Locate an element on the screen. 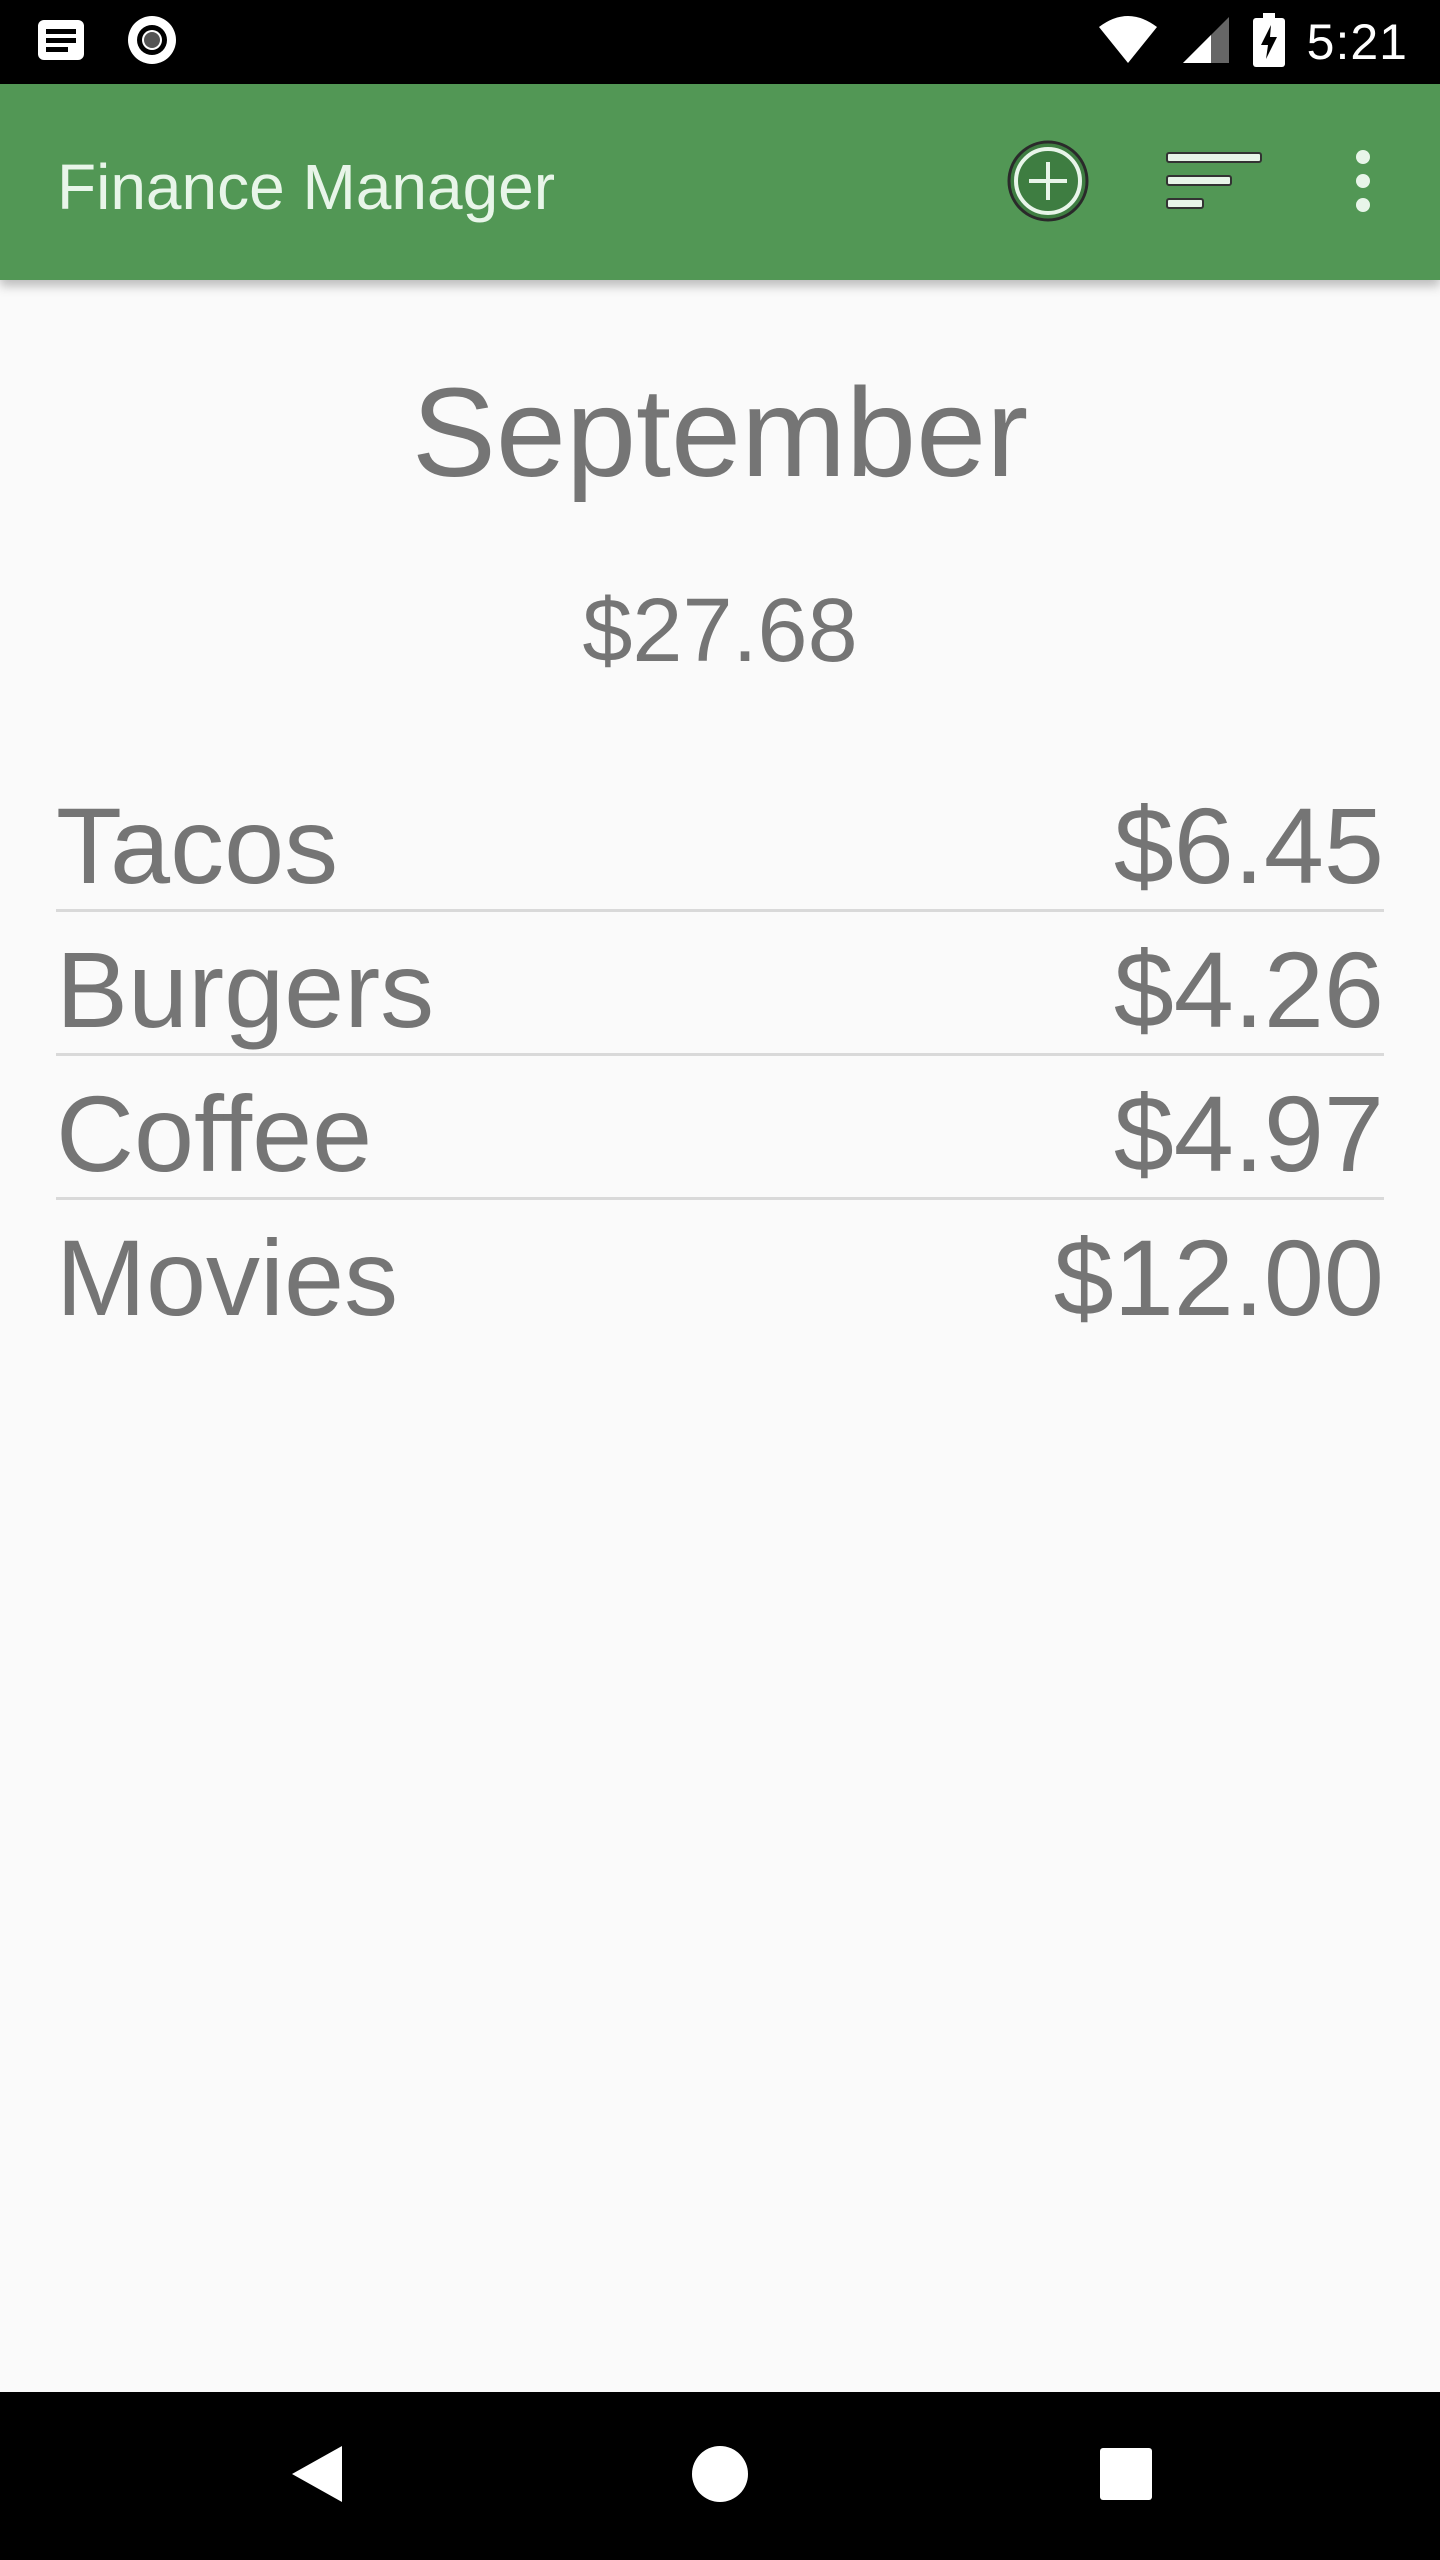  expense-row: Tacos $6.45 is located at coordinates (720, 840).